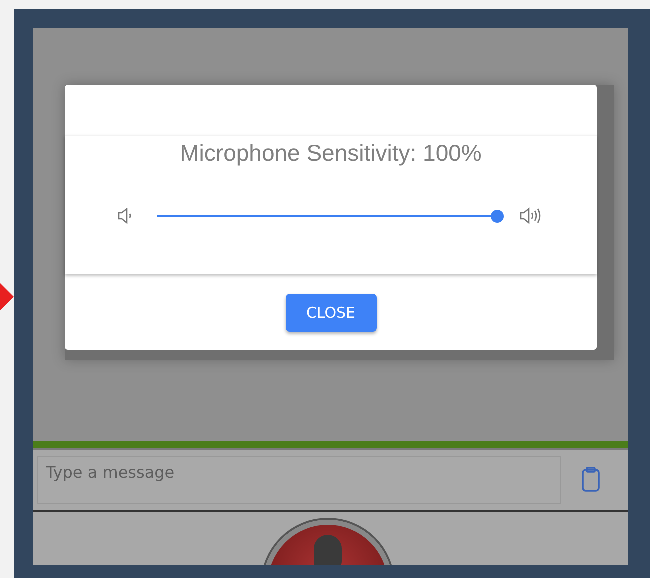 This screenshot has width=650, height=578. Describe the element at coordinates (331, 313) in the screenshot. I see `close-button: CLOSE` at that location.